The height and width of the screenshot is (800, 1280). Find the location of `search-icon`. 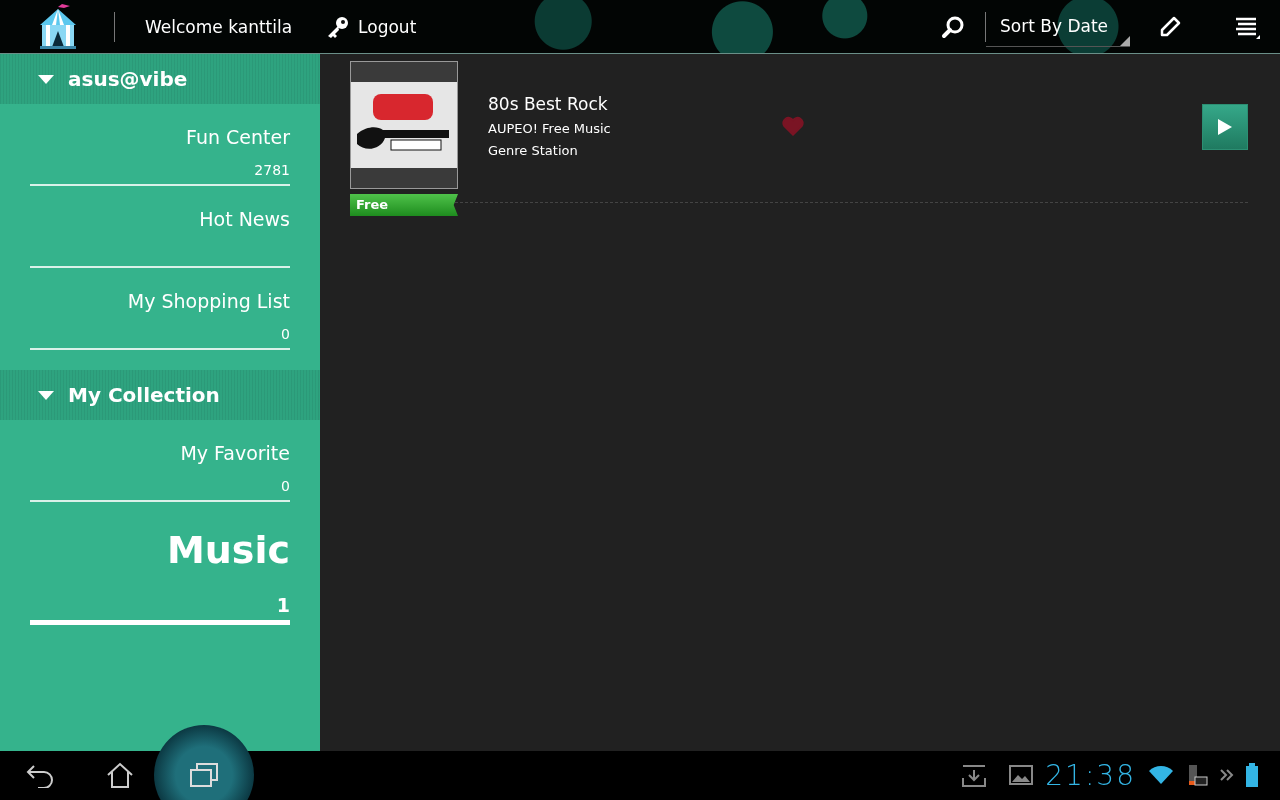

search-icon is located at coordinates (953, 26).